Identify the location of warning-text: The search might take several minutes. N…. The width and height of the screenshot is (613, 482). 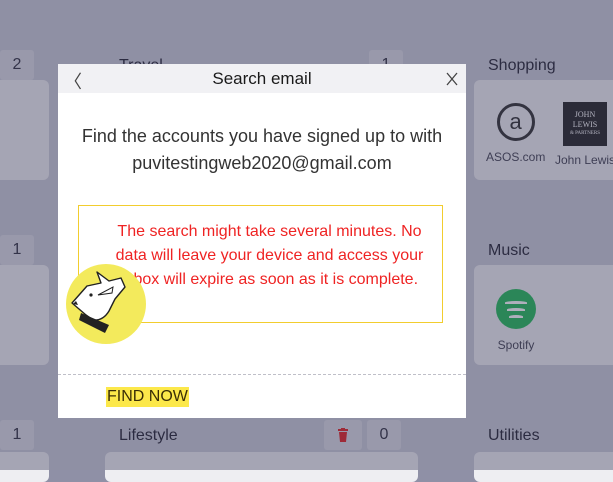
(269, 255).